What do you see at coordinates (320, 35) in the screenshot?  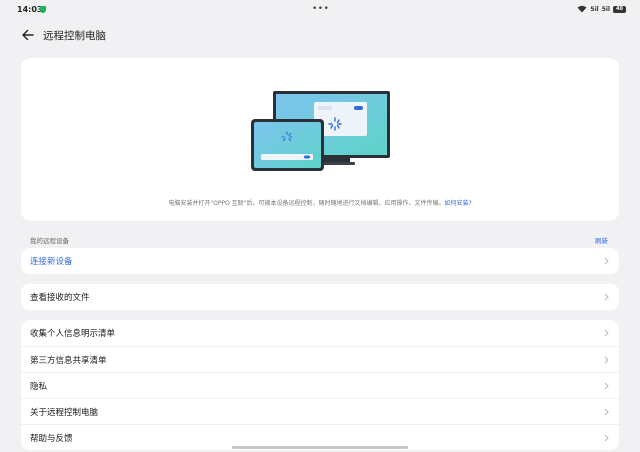 I see `page-header: 远程控制电脑` at bounding box center [320, 35].